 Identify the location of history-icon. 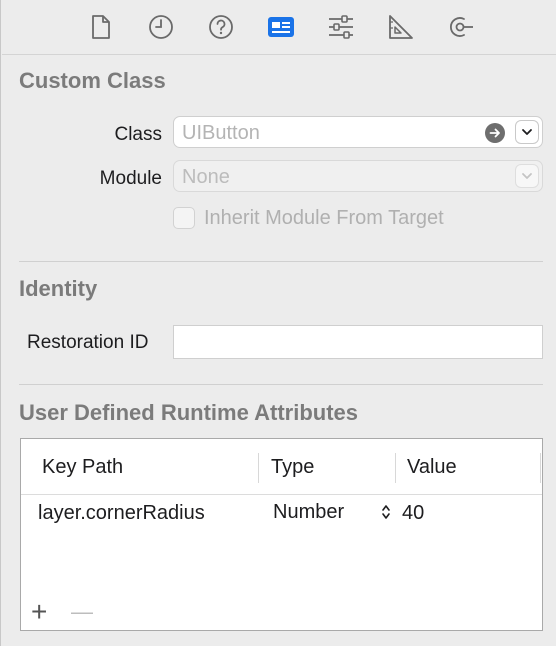
(161, 27).